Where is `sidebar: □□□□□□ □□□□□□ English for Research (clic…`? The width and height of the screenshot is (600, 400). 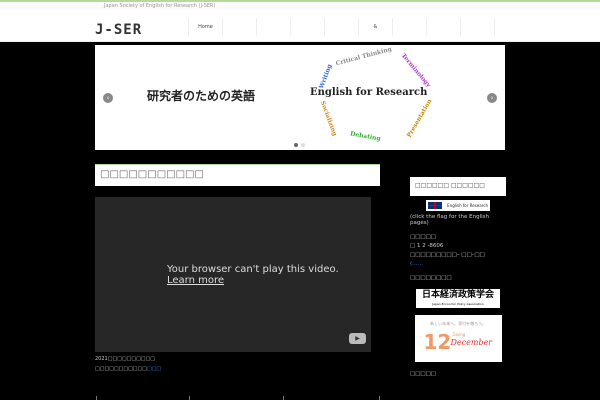 sidebar: □□□□□□ □□□□□□ English for Research (clic… is located at coordinates (458, 277).